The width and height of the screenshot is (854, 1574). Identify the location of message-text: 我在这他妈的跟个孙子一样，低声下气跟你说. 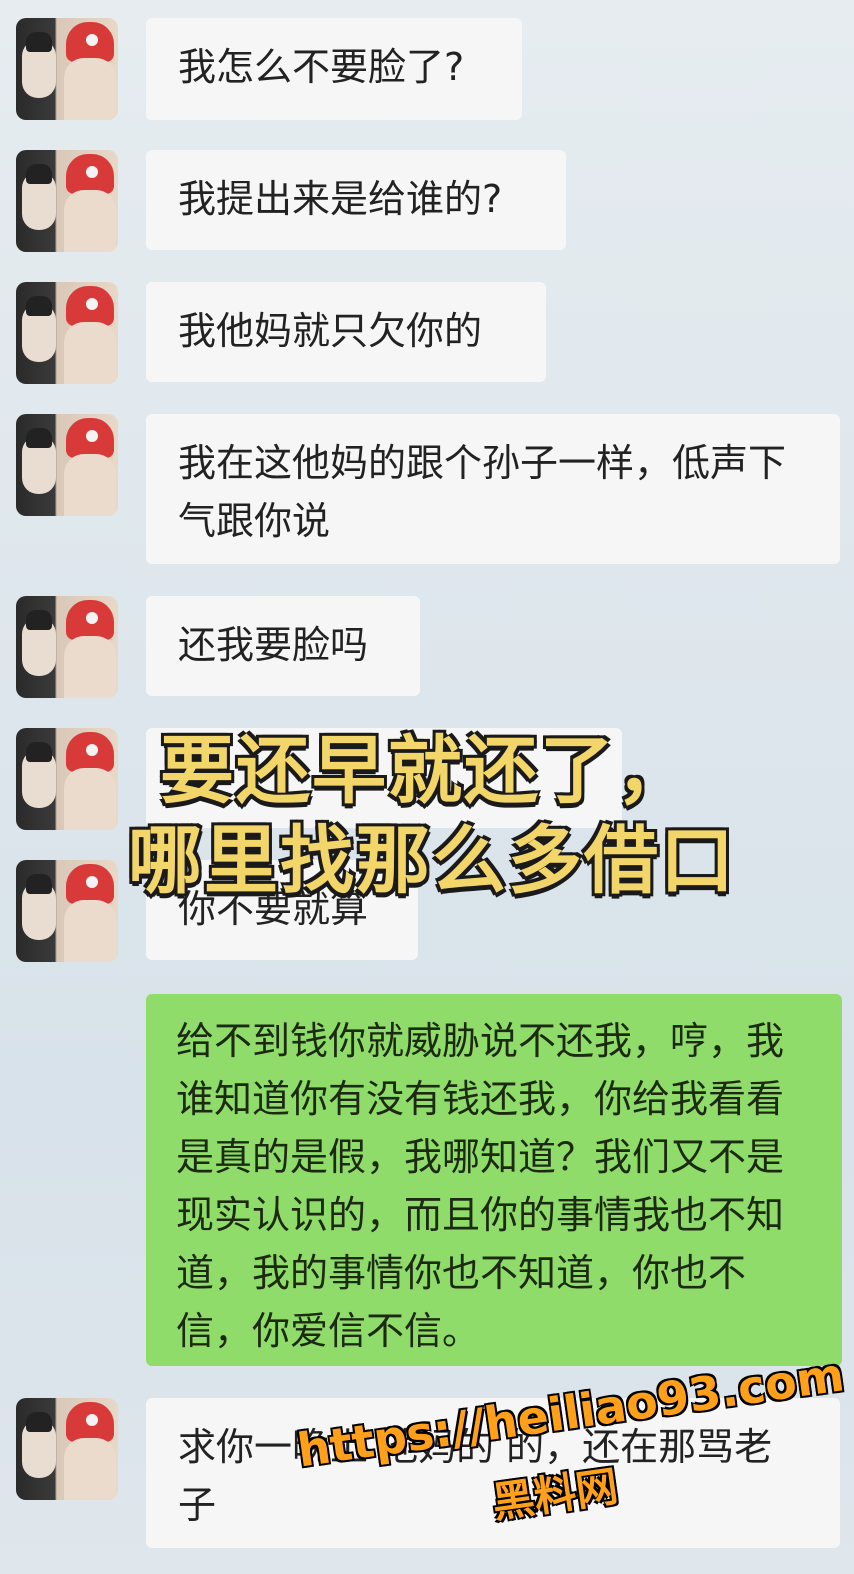
(482, 492).